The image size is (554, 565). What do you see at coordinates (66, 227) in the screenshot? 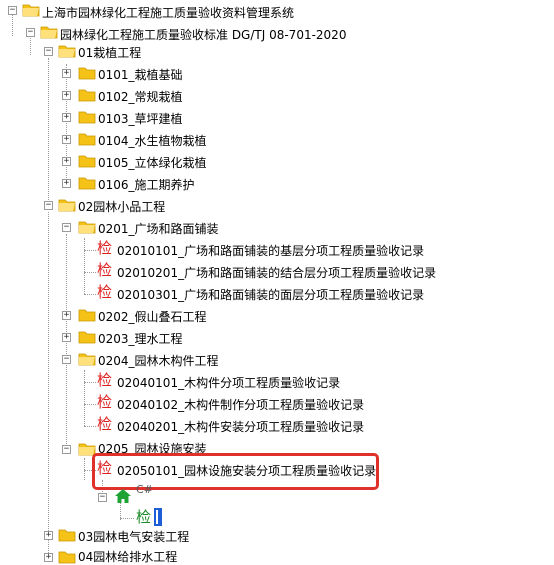
I see `collapse-toggle-0201: −` at bounding box center [66, 227].